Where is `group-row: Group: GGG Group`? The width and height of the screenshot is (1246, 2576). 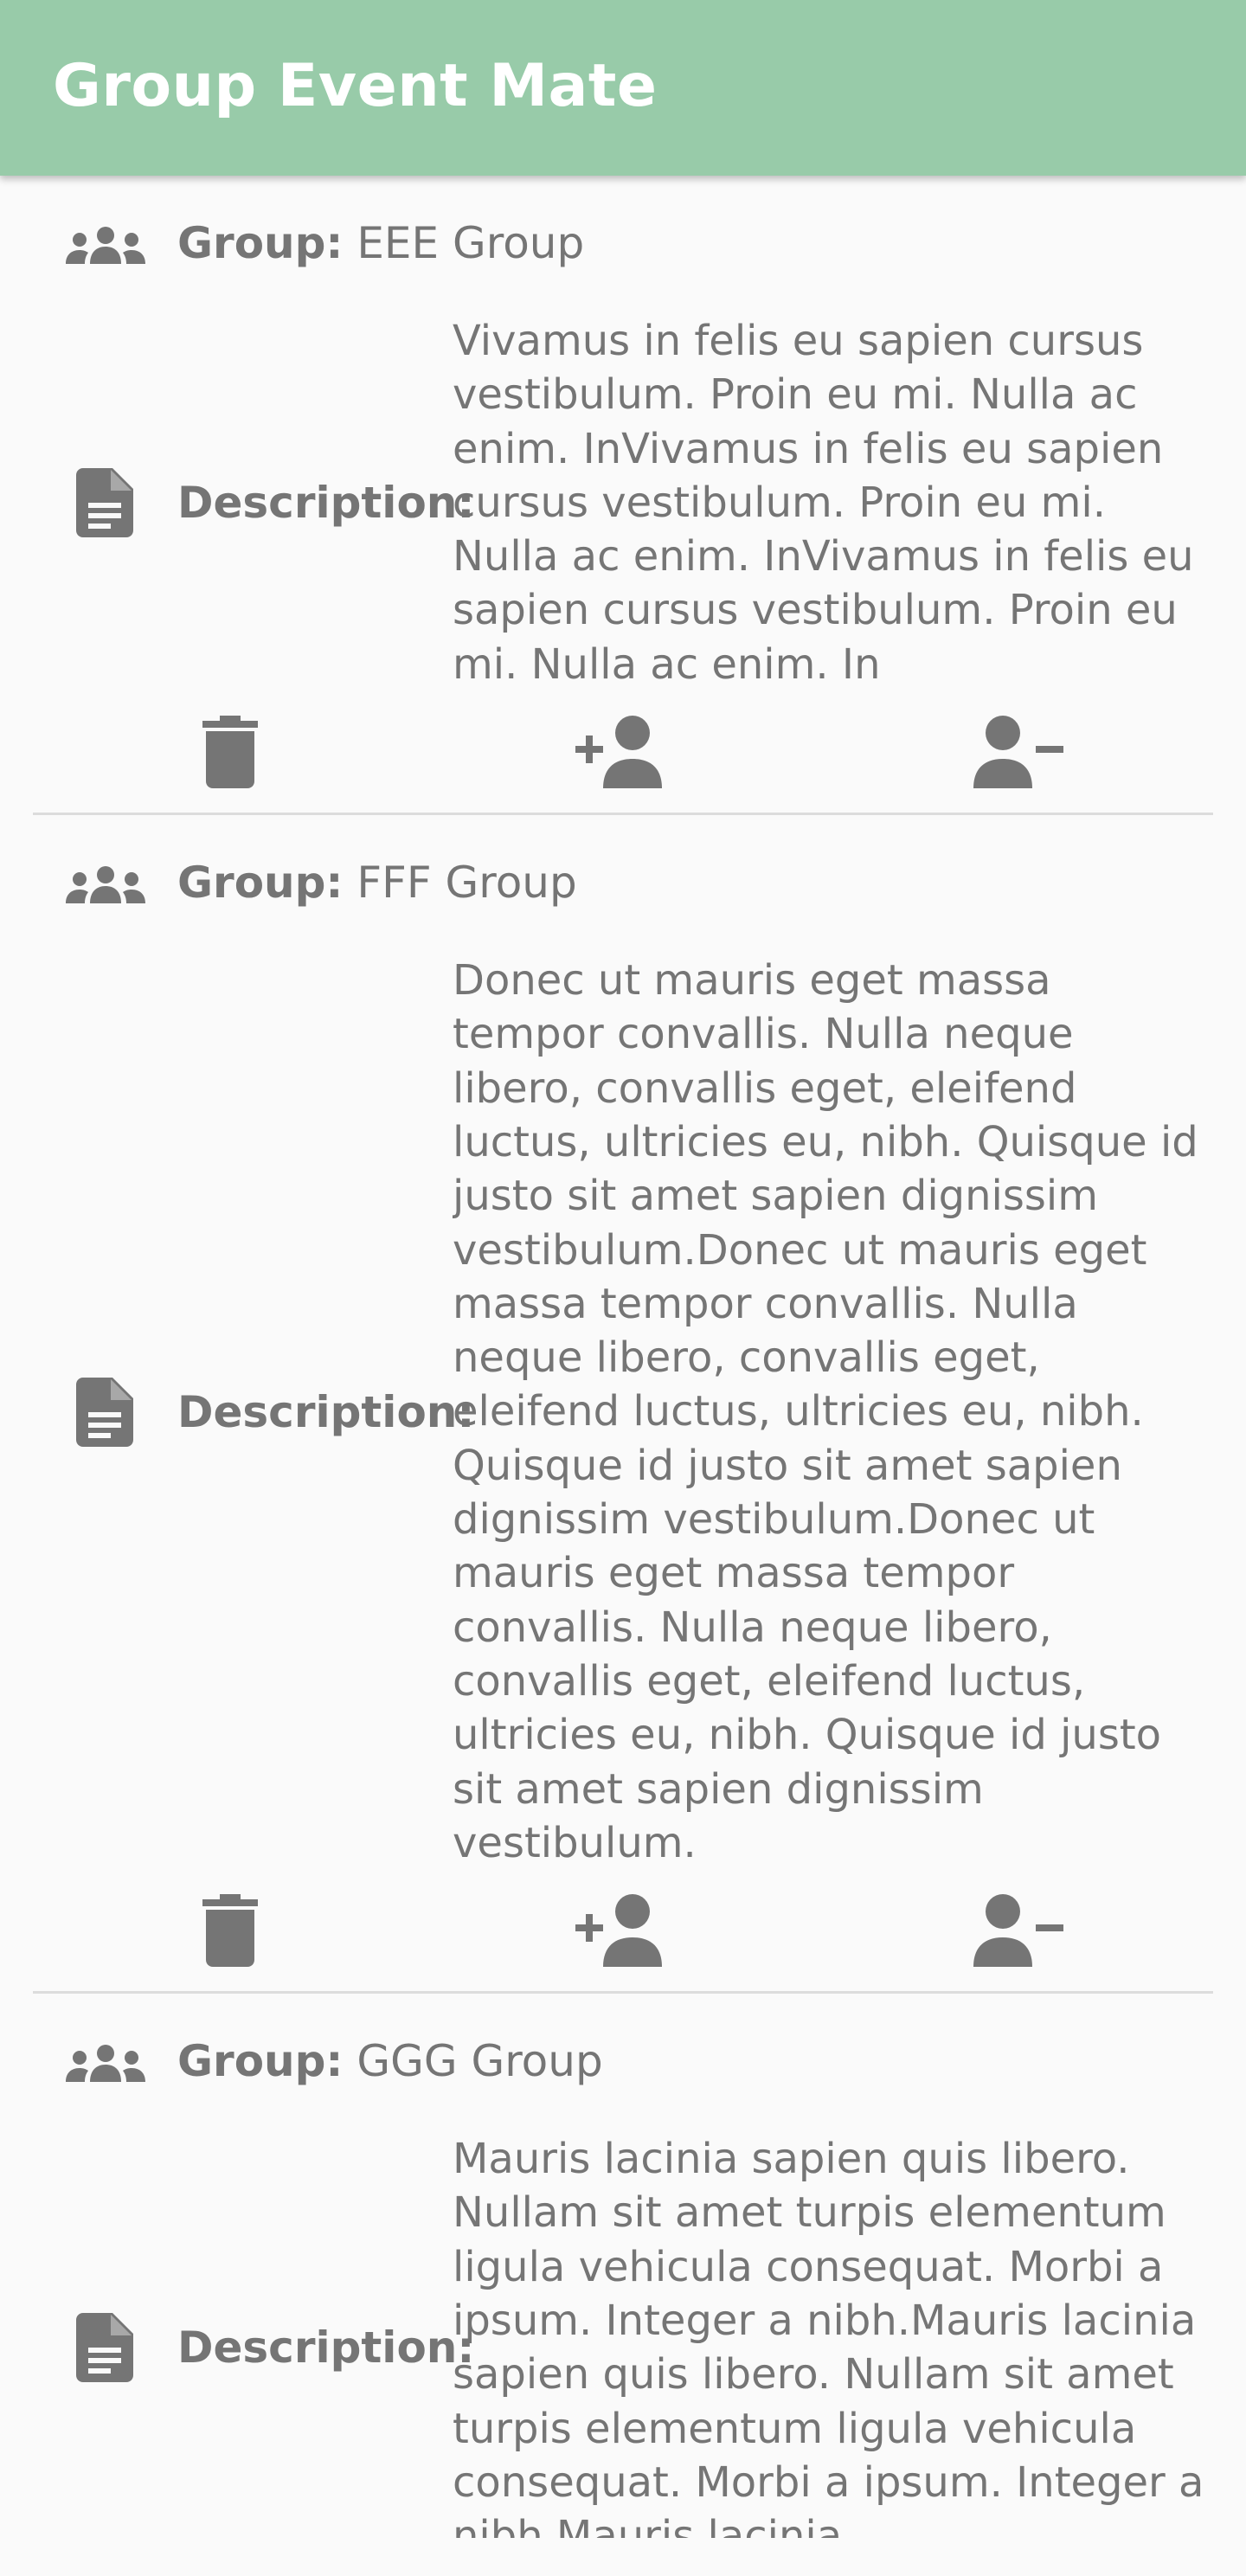 group-row: Group: GGG Group is located at coordinates (623, 2063).